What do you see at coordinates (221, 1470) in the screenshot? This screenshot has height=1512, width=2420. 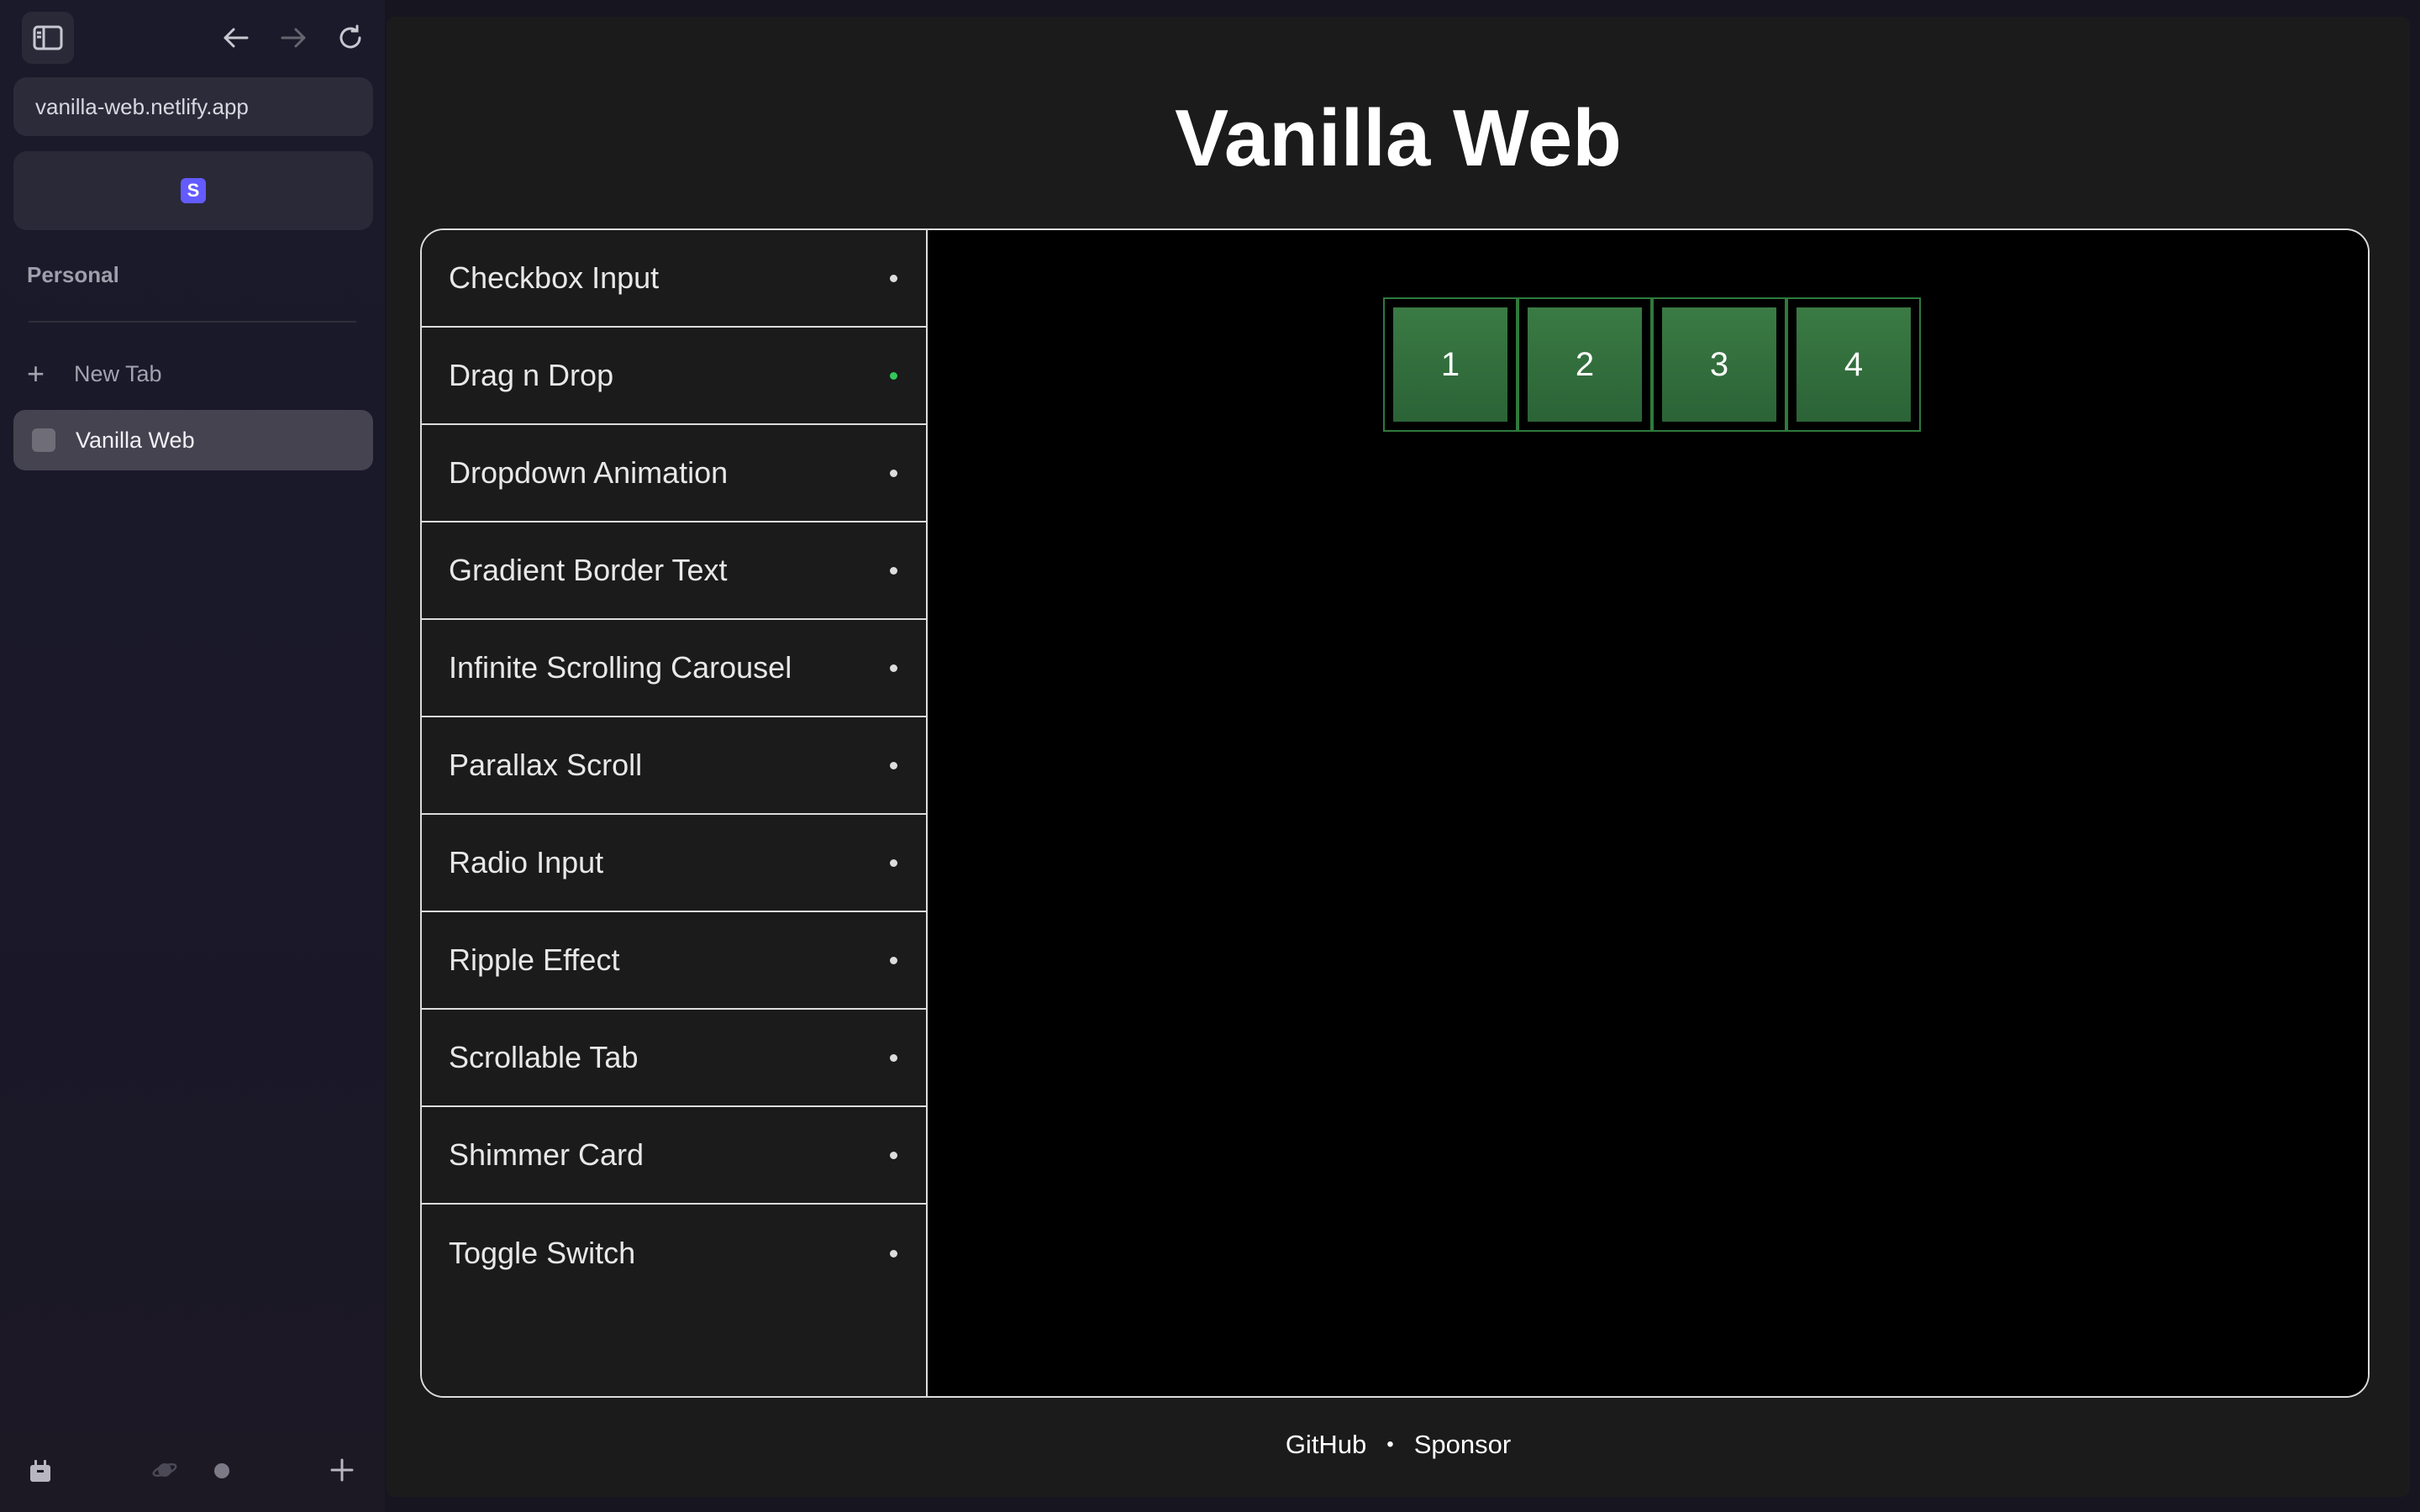 I see `space-dot-icon` at bounding box center [221, 1470].